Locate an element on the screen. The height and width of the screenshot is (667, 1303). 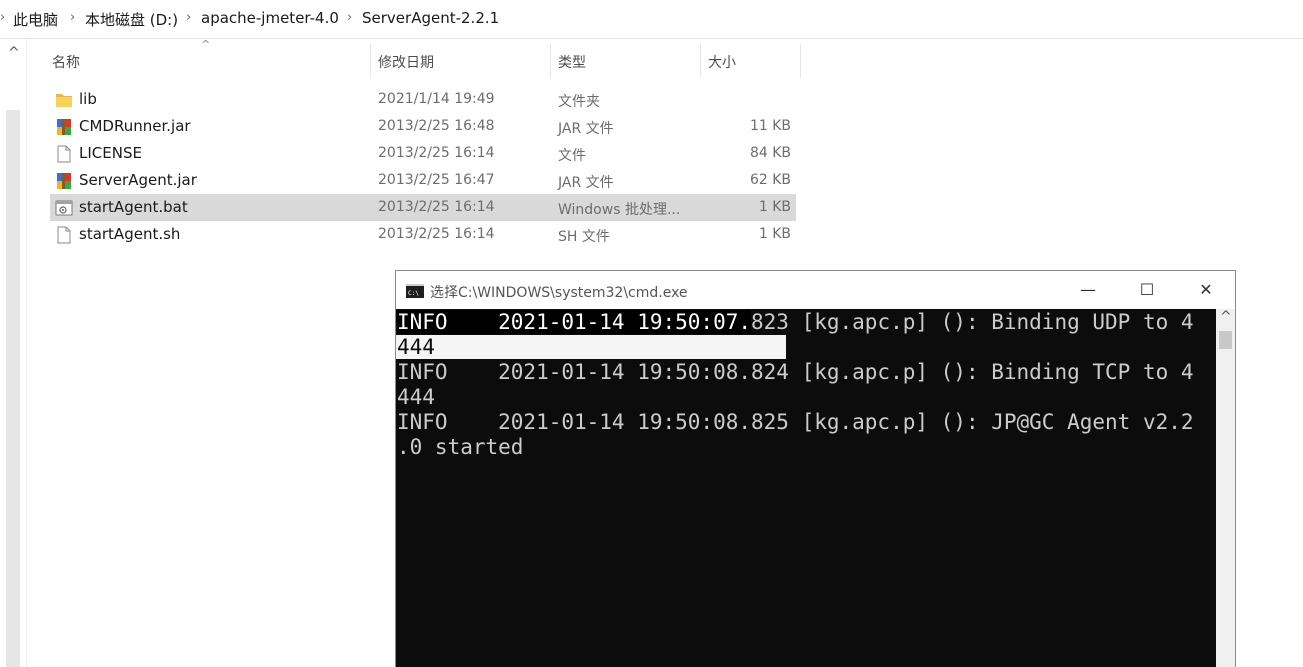
minimize-button: — is located at coordinates (1088, 290).